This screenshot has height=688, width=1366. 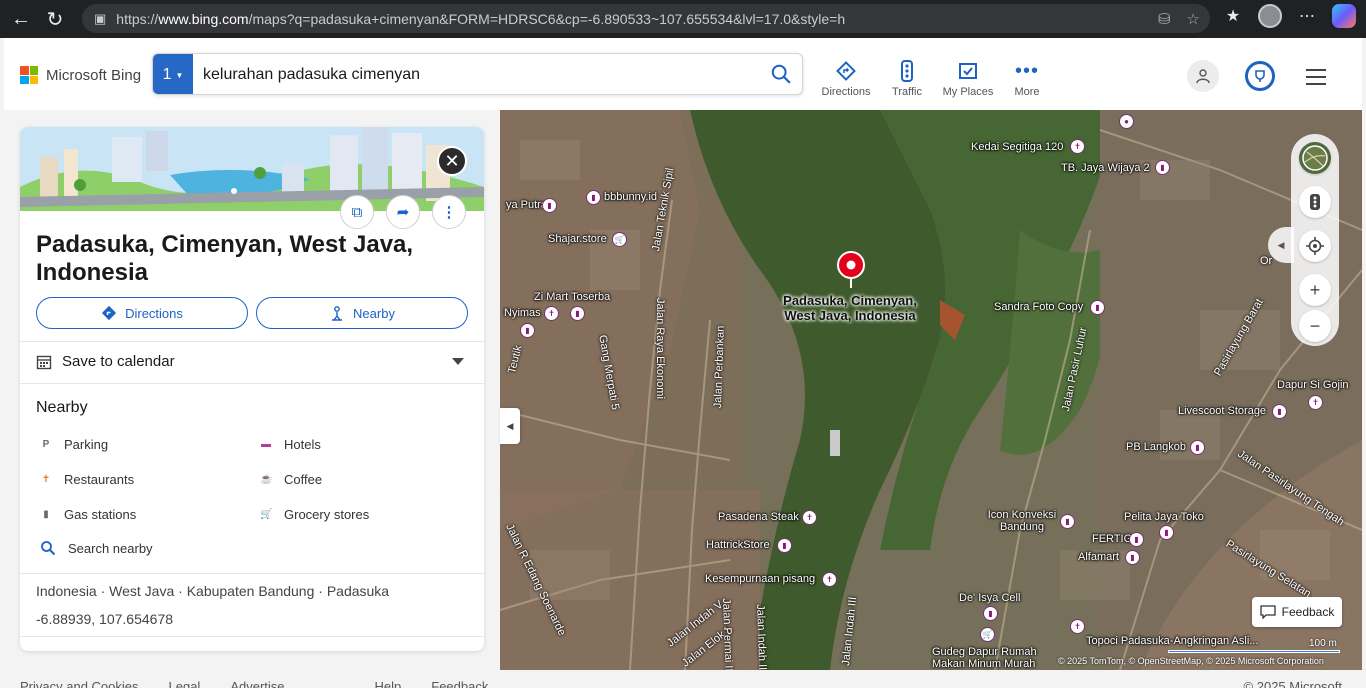 I want to click on site-info-icon: ▣, so click(x=100, y=19).